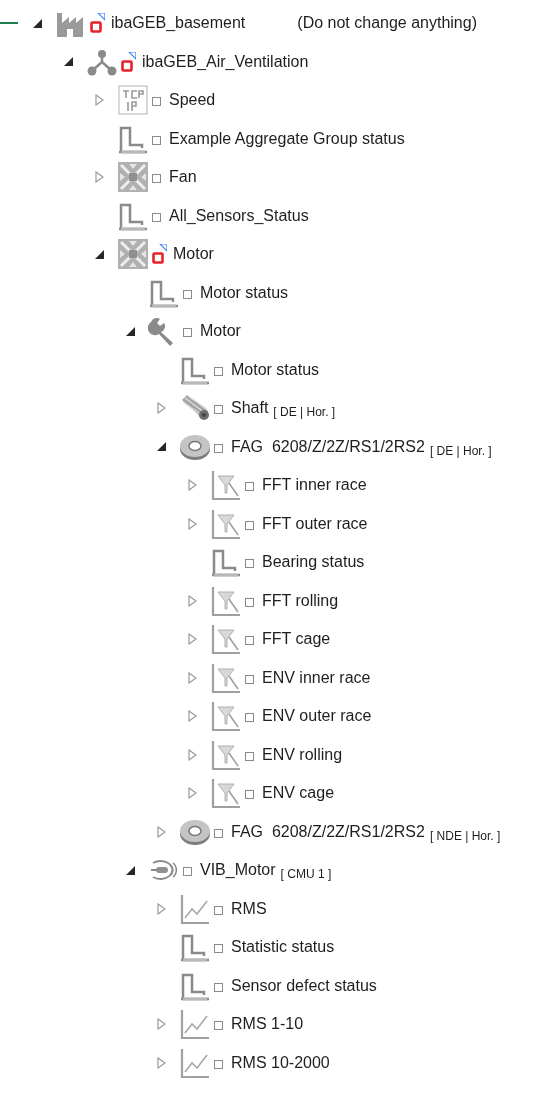  Describe the element at coordinates (225, 61) in the screenshot. I see `tree-item-label: ibaGEB_Air_Ventilation` at that location.